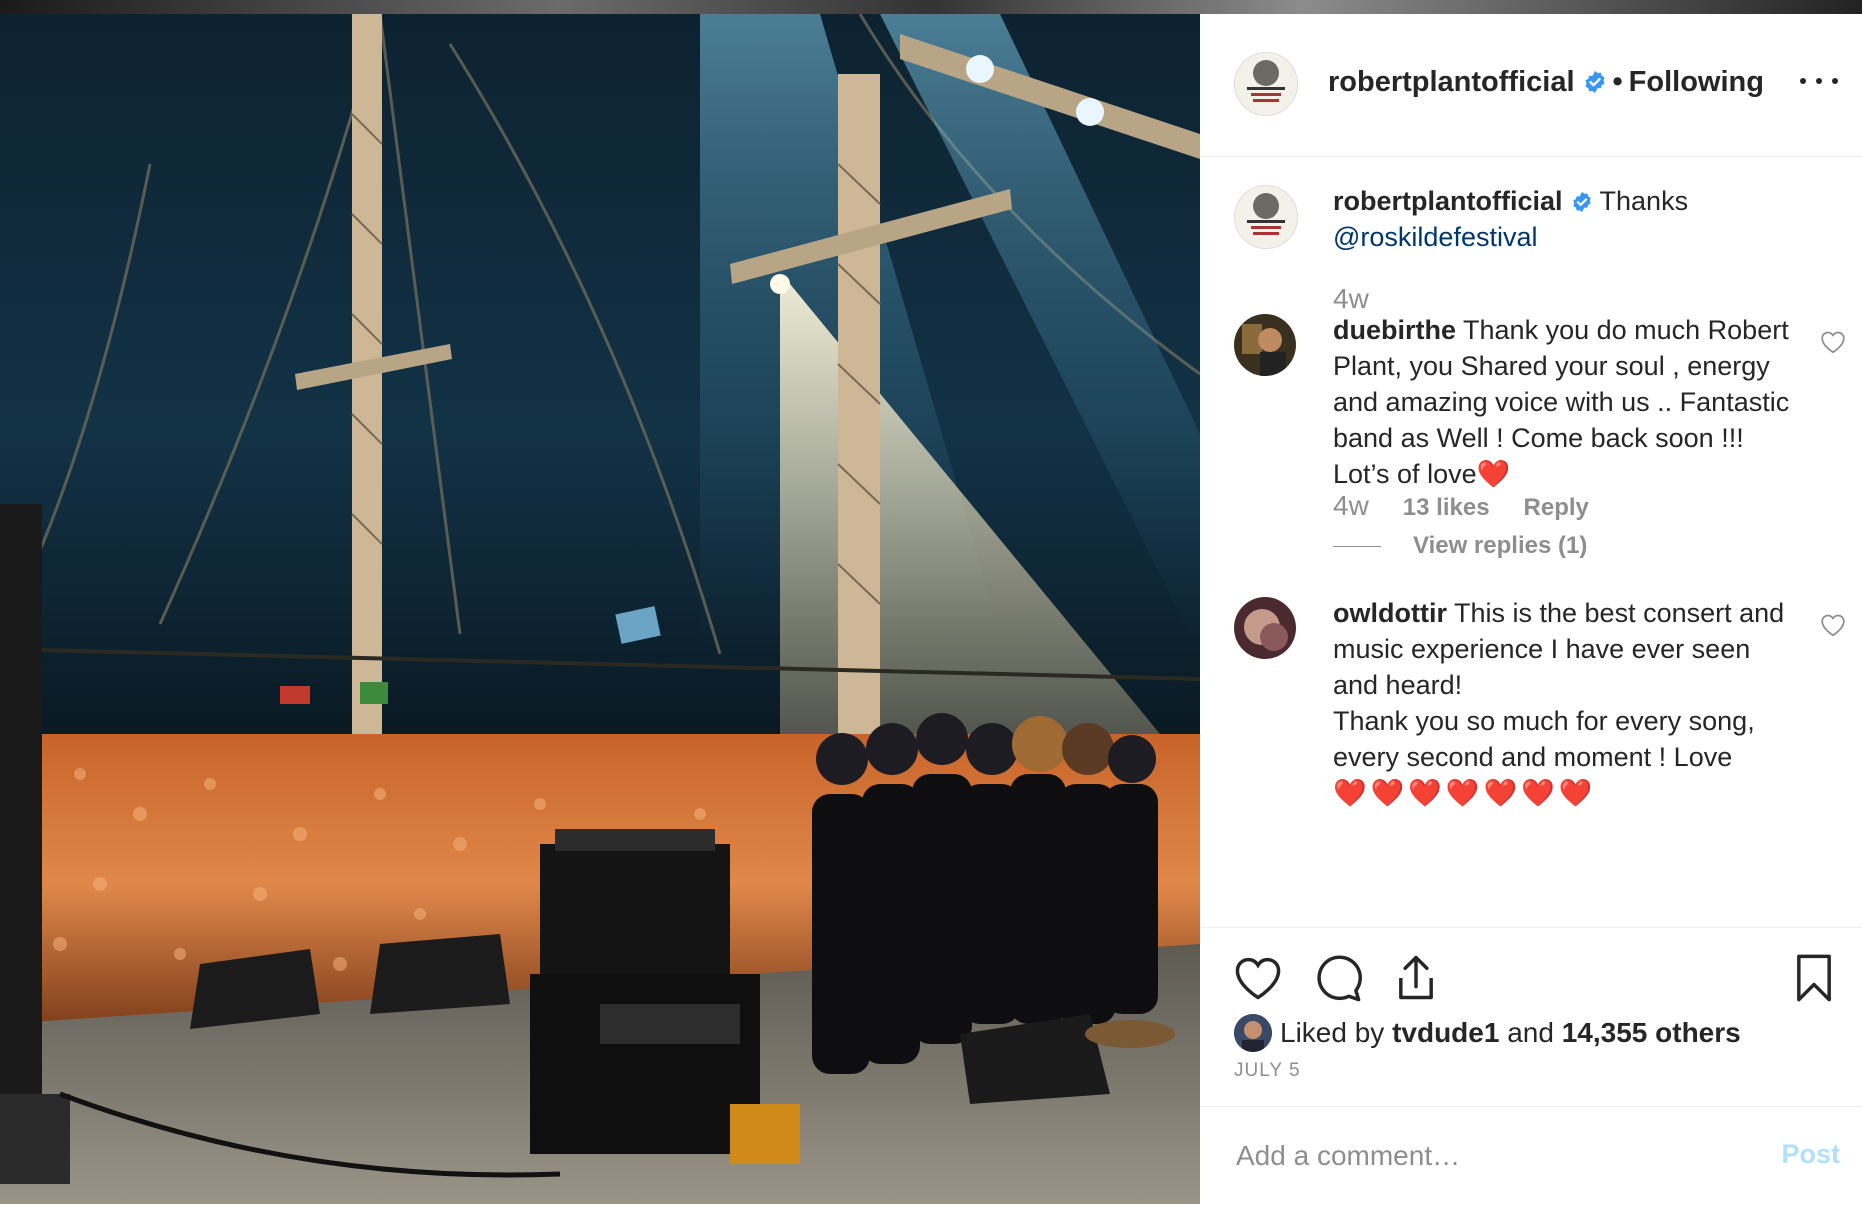 The height and width of the screenshot is (1205, 1862). I want to click on liker-username: tvdude1, so click(1445, 1033).